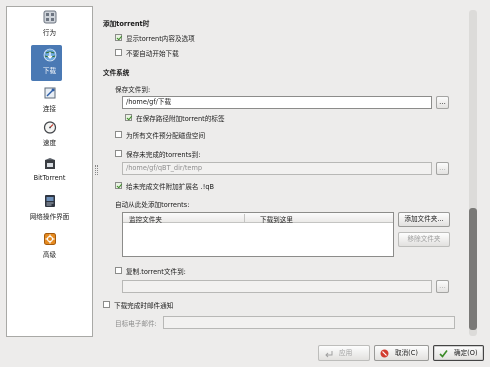  What do you see at coordinates (49, 209) in the screenshot?
I see `sidebar-item-web-ui: 网络操作界面` at bounding box center [49, 209].